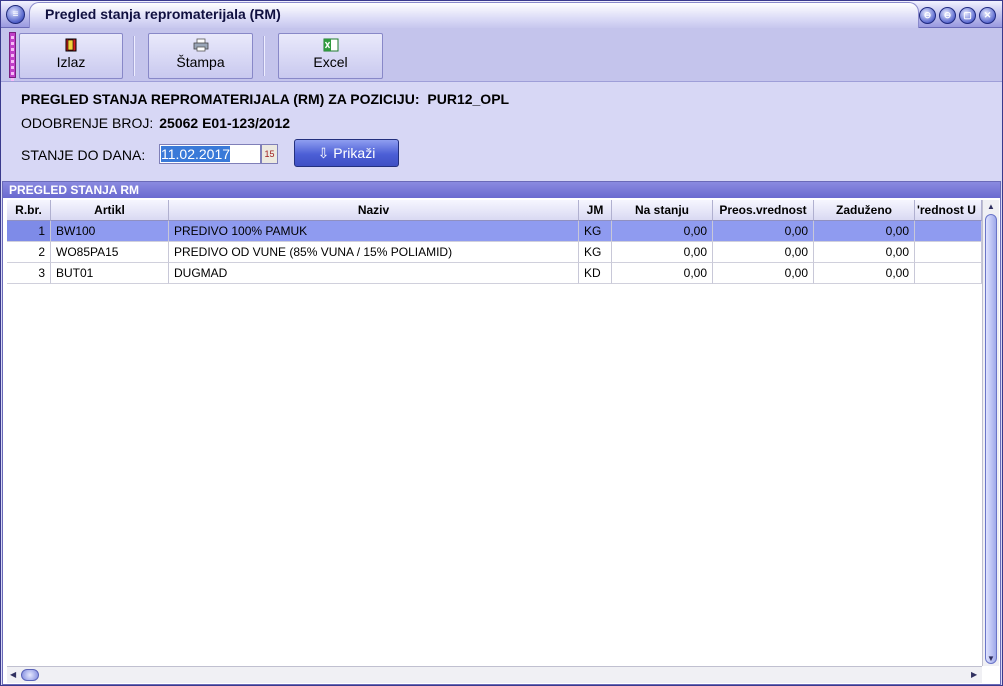 Image resolution: width=1003 pixels, height=686 pixels. What do you see at coordinates (29, 273) in the screenshot?
I see `cell-rbr: 3` at bounding box center [29, 273].